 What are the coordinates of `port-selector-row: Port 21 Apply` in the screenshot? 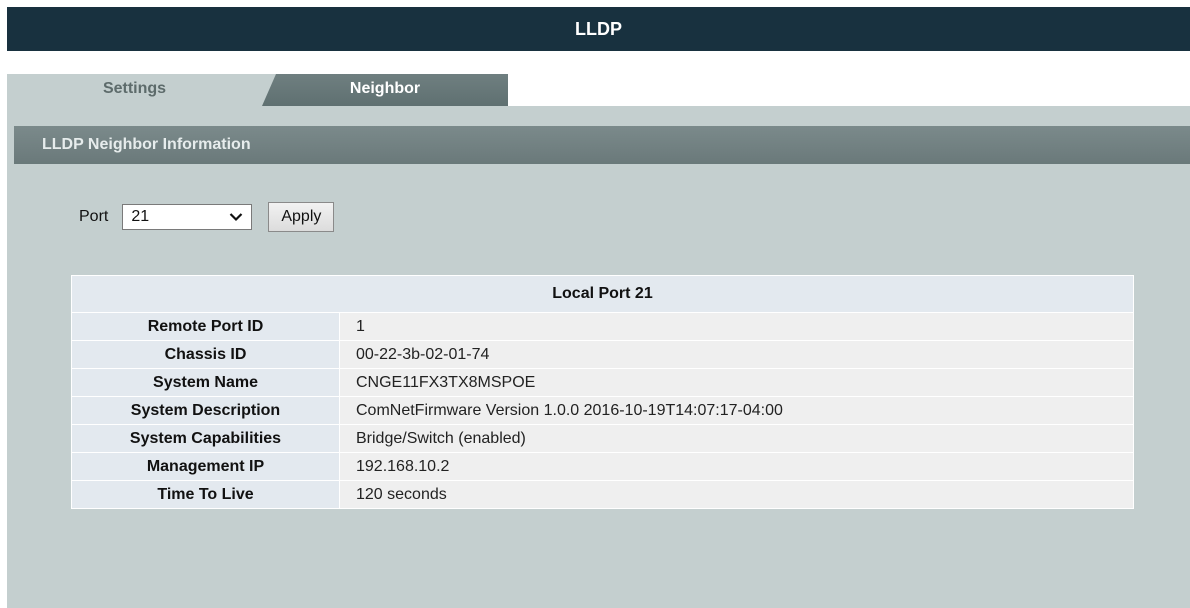 It's located at (207, 217).